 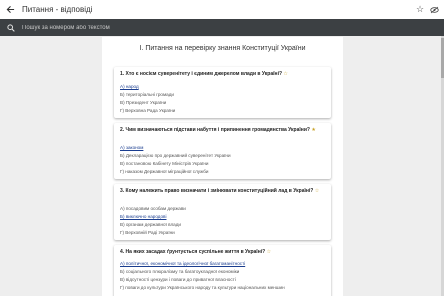 I want to click on answer-option-correct: Б) виключно народові, so click(x=143, y=216).